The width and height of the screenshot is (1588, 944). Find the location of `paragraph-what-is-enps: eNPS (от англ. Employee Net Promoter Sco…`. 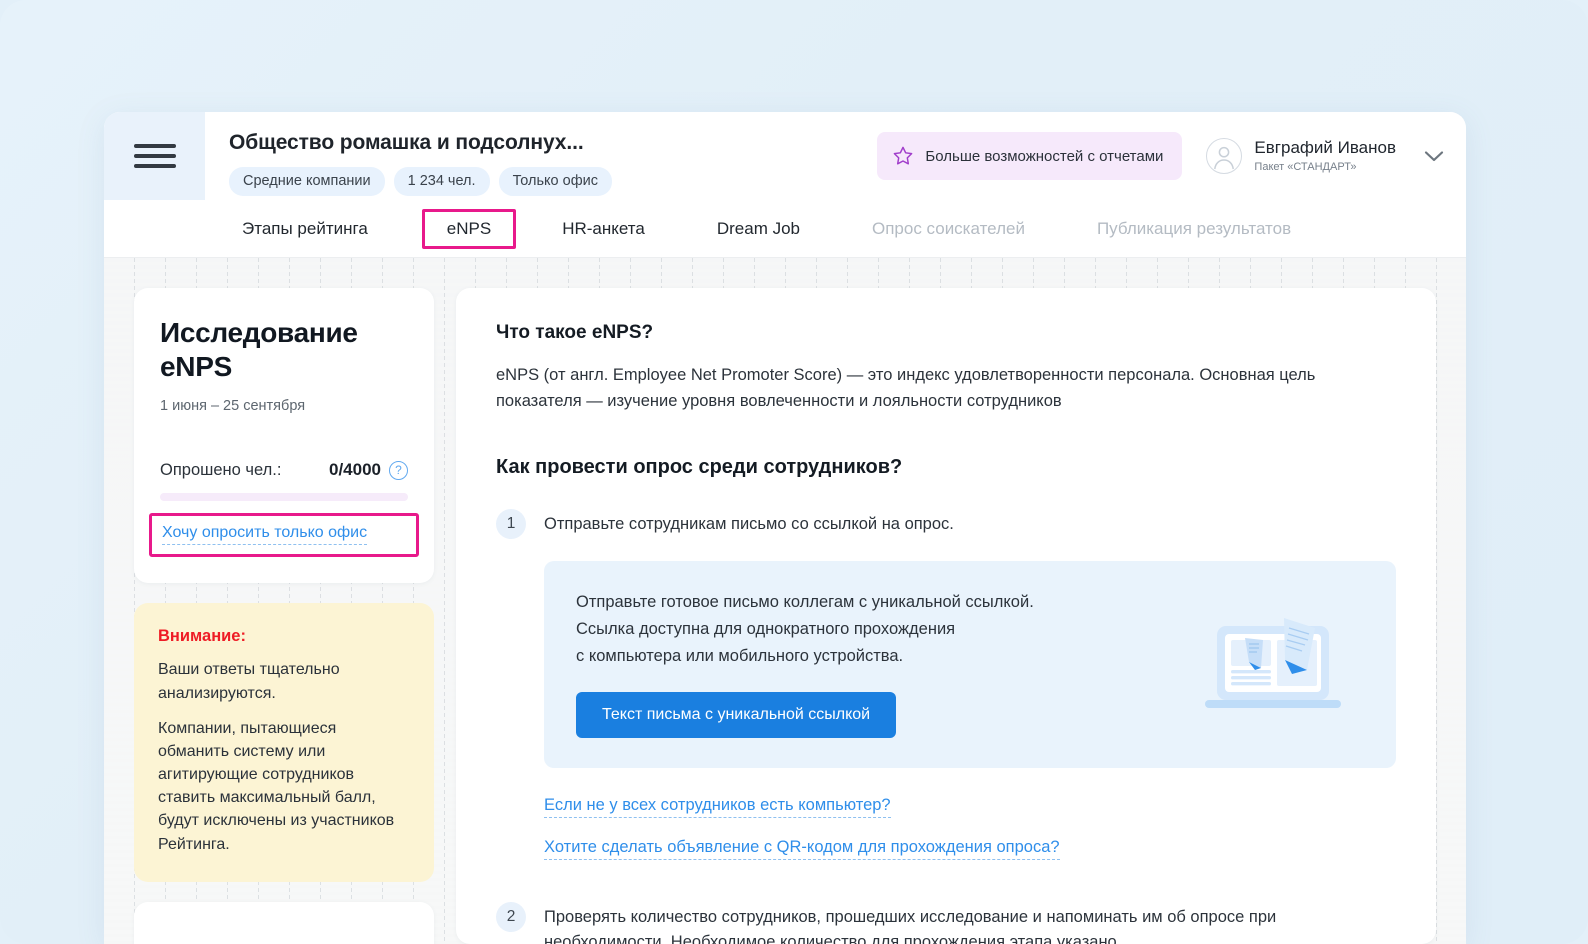

paragraph-what-is-enps: eNPS (от англ. Employee Net Promoter Sco… is located at coordinates (906, 388).